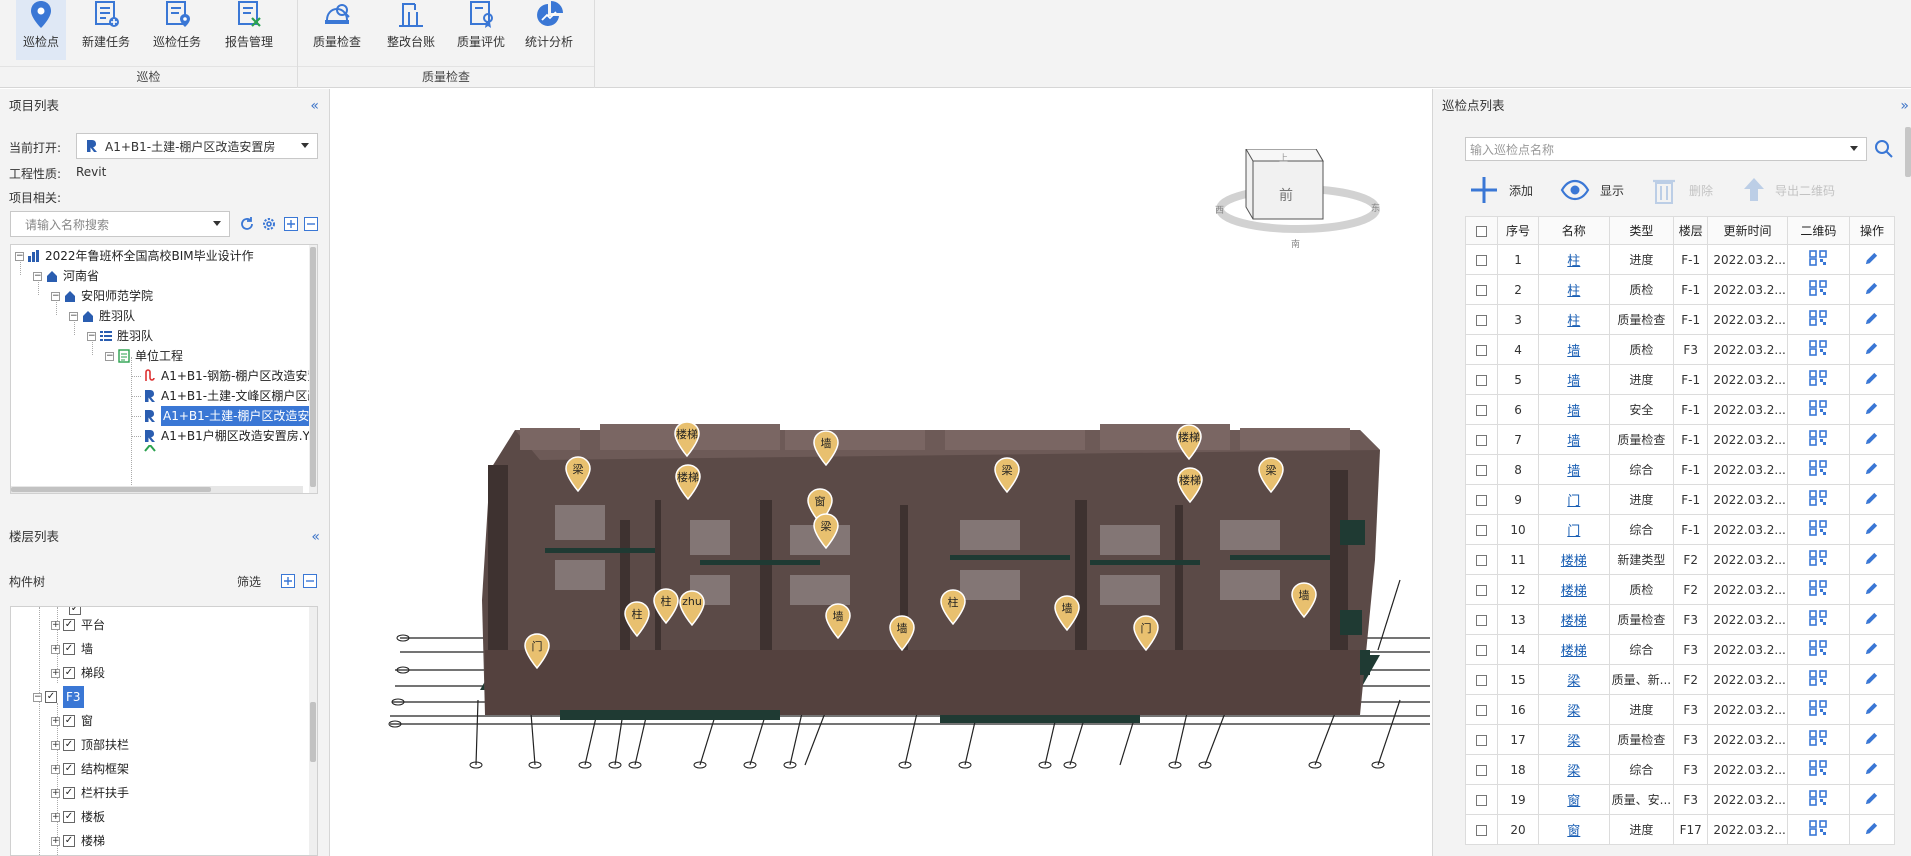 The width and height of the screenshot is (1911, 856). Describe the element at coordinates (106, 30) in the screenshot. I see `ribbon-button-new-task: 新建任务` at that location.